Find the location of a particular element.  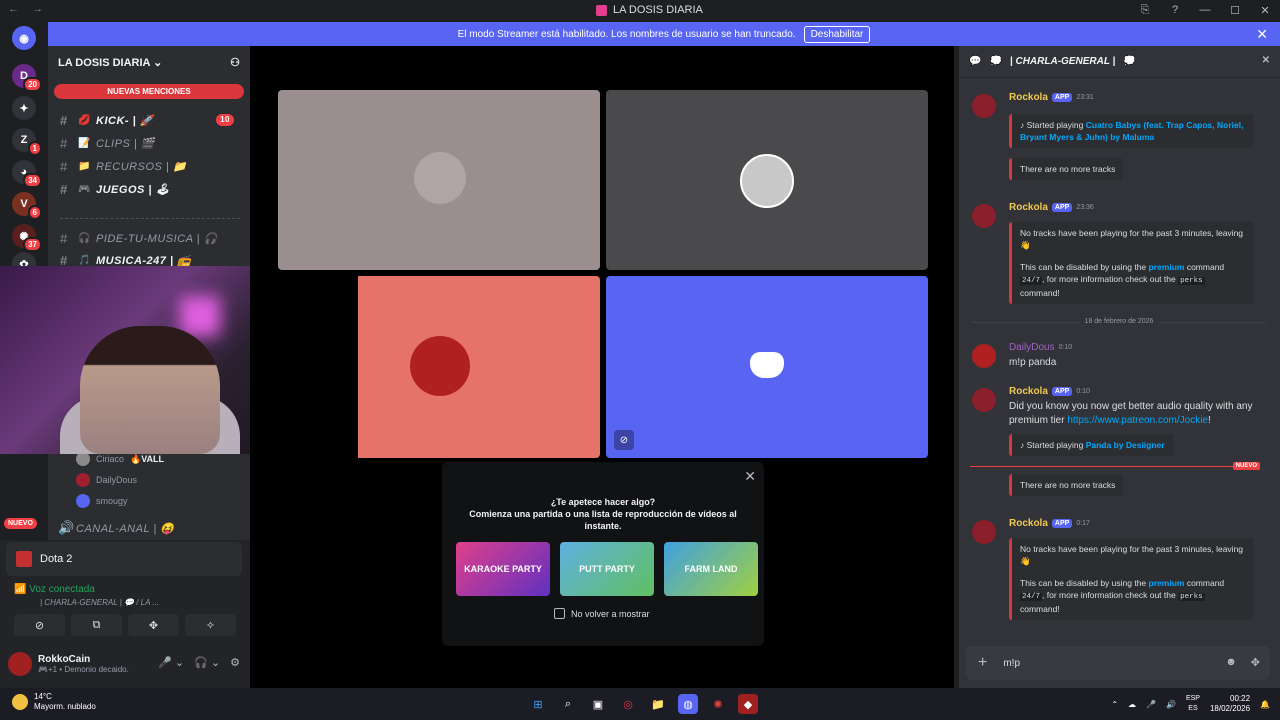

checkbox is located at coordinates (559, 613).